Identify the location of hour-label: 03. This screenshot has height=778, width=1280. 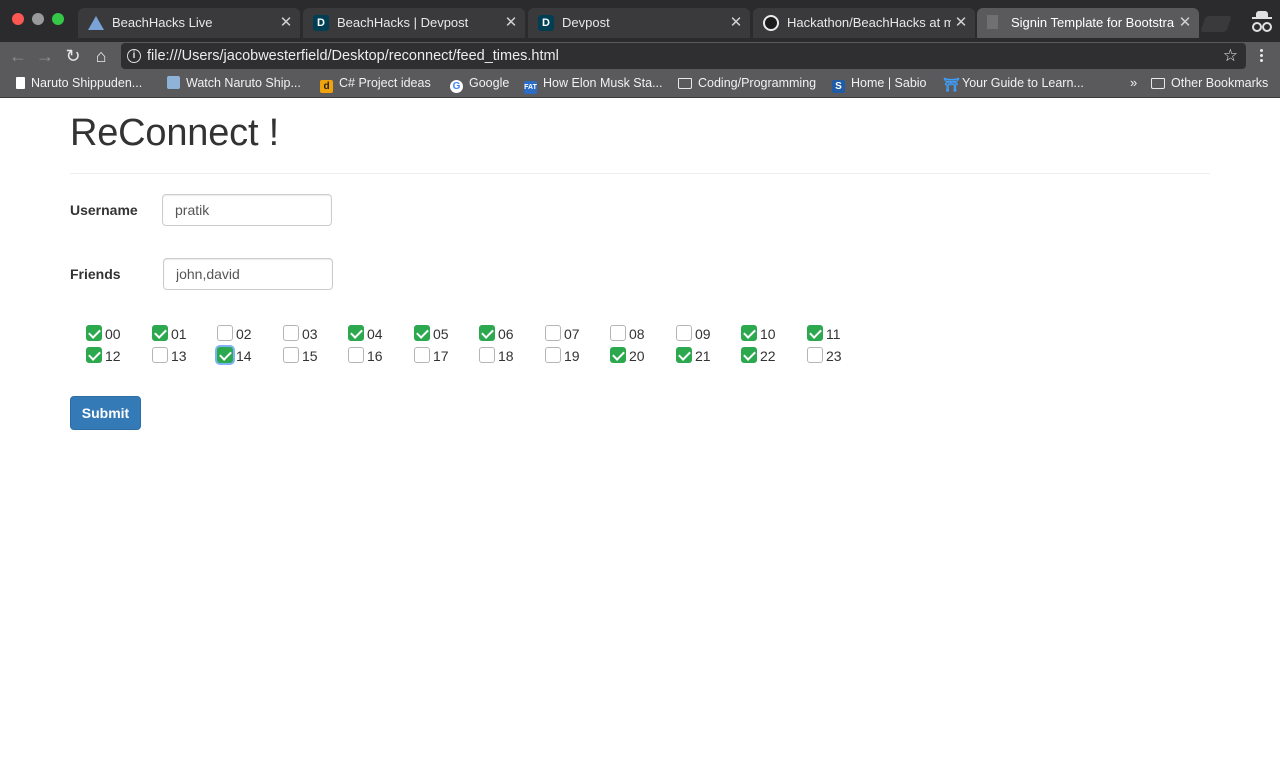
(310, 334).